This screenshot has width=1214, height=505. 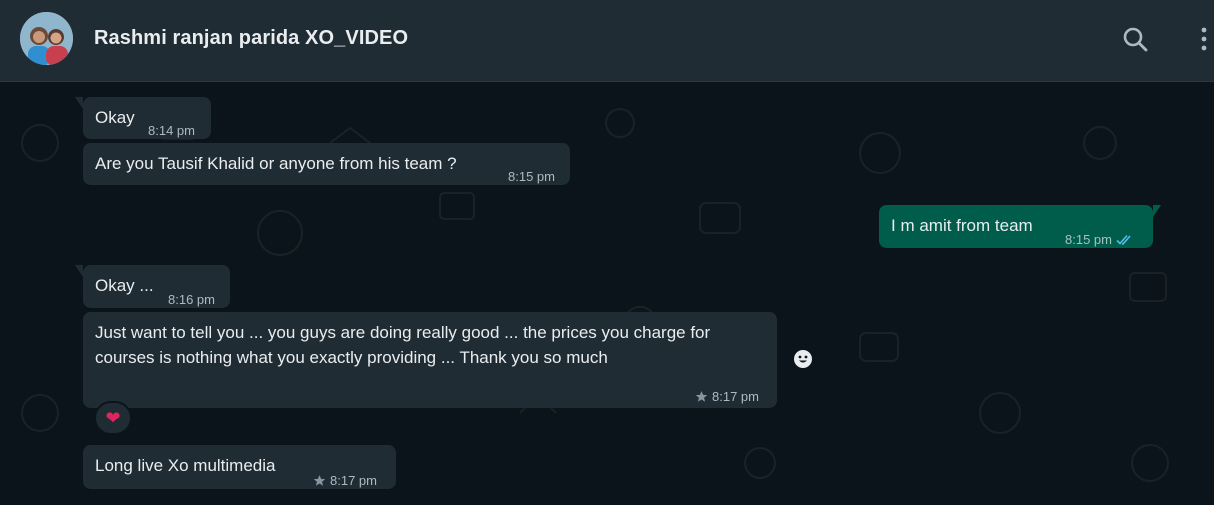 I want to click on message-bubble-outgoing: I m amit from team 8:15 pm, so click(x=1020, y=226).